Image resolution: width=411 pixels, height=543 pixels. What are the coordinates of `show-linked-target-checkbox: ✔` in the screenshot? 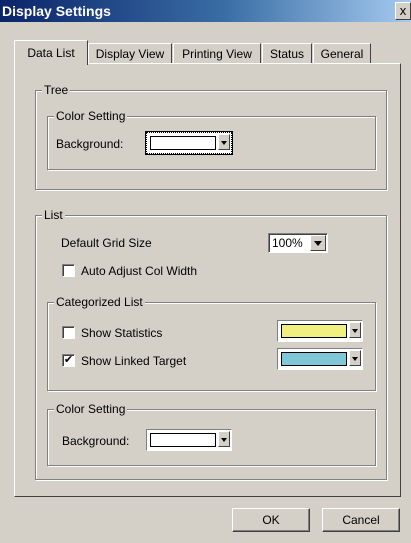 It's located at (68, 360).